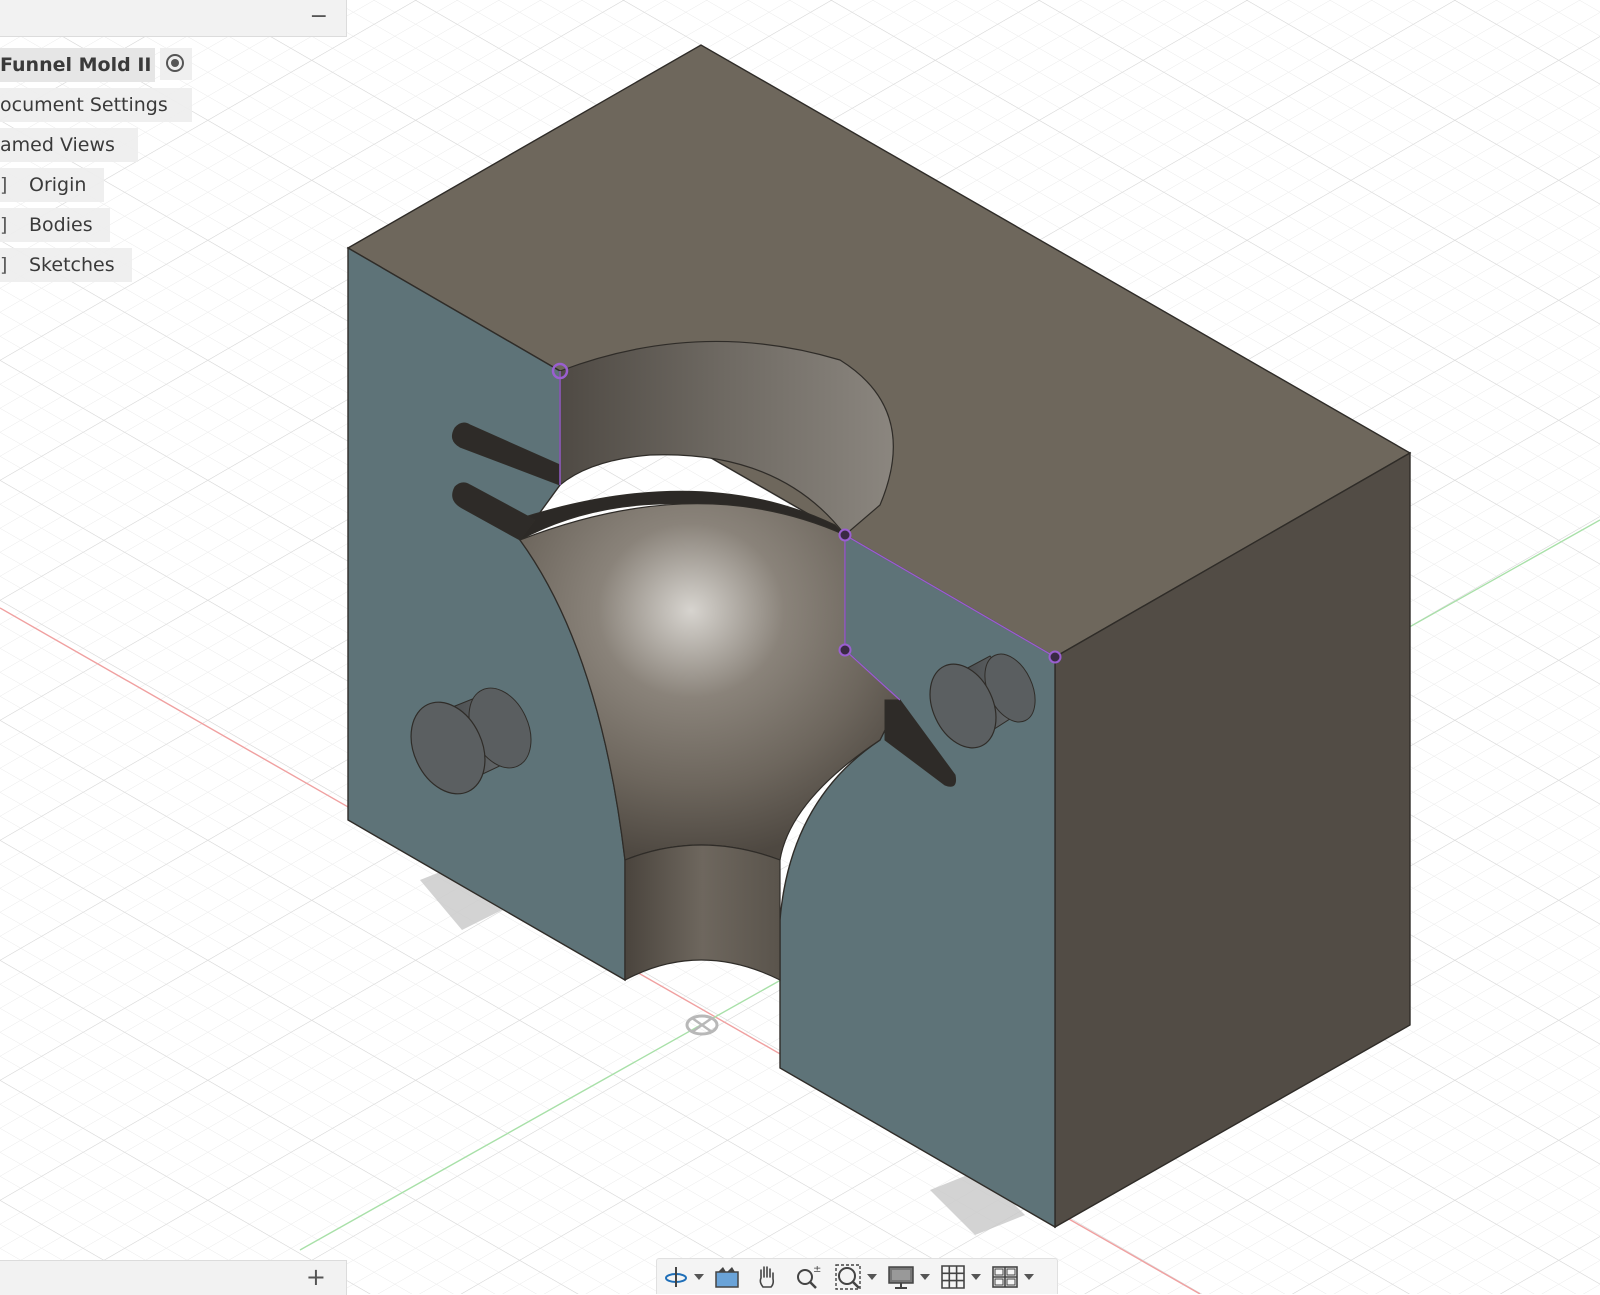 Image resolution: width=1600 pixels, height=1295 pixels. Describe the element at coordinates (676, 1277) in the screenshot. I see `orbit-icon` at that location.